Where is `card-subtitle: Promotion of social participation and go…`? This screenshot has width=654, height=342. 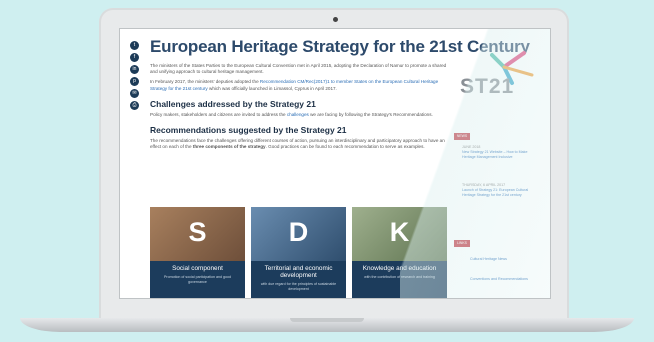 card-subtitle: Promotion of social participation and go… is located at coordinates (197, 279).